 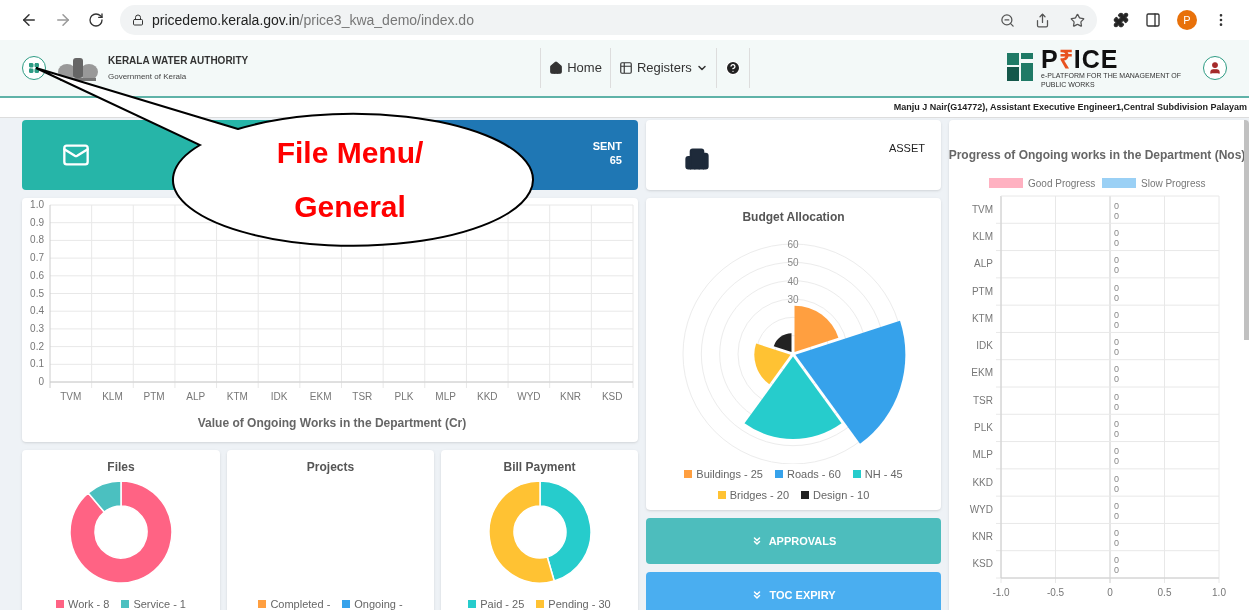 What do you see at coordinates (793, 299) in the screenshot?
I see `scale-label: 30` at bounding box center [793, 299].